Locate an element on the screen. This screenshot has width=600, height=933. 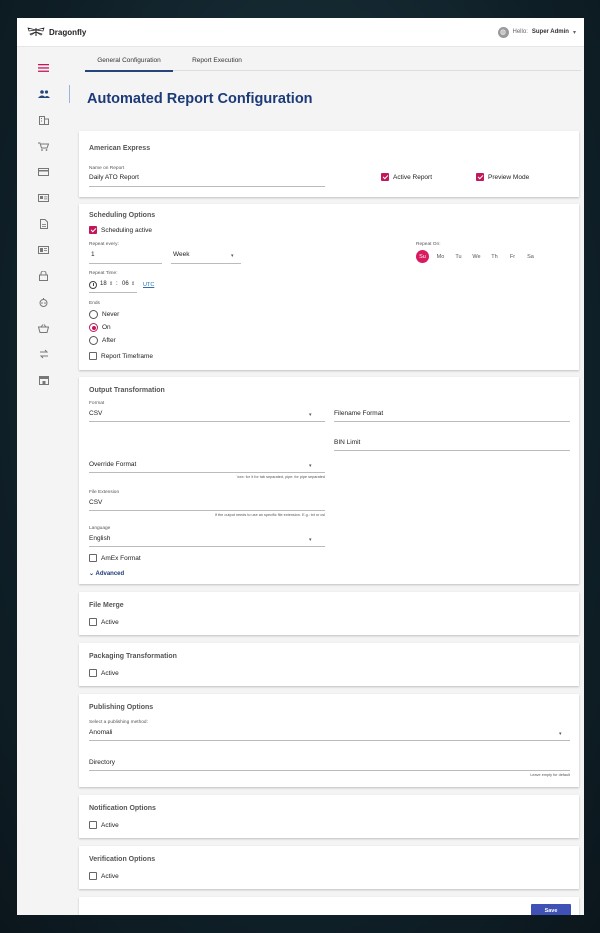
hamburger-icon is located at coordinates (43, 68).